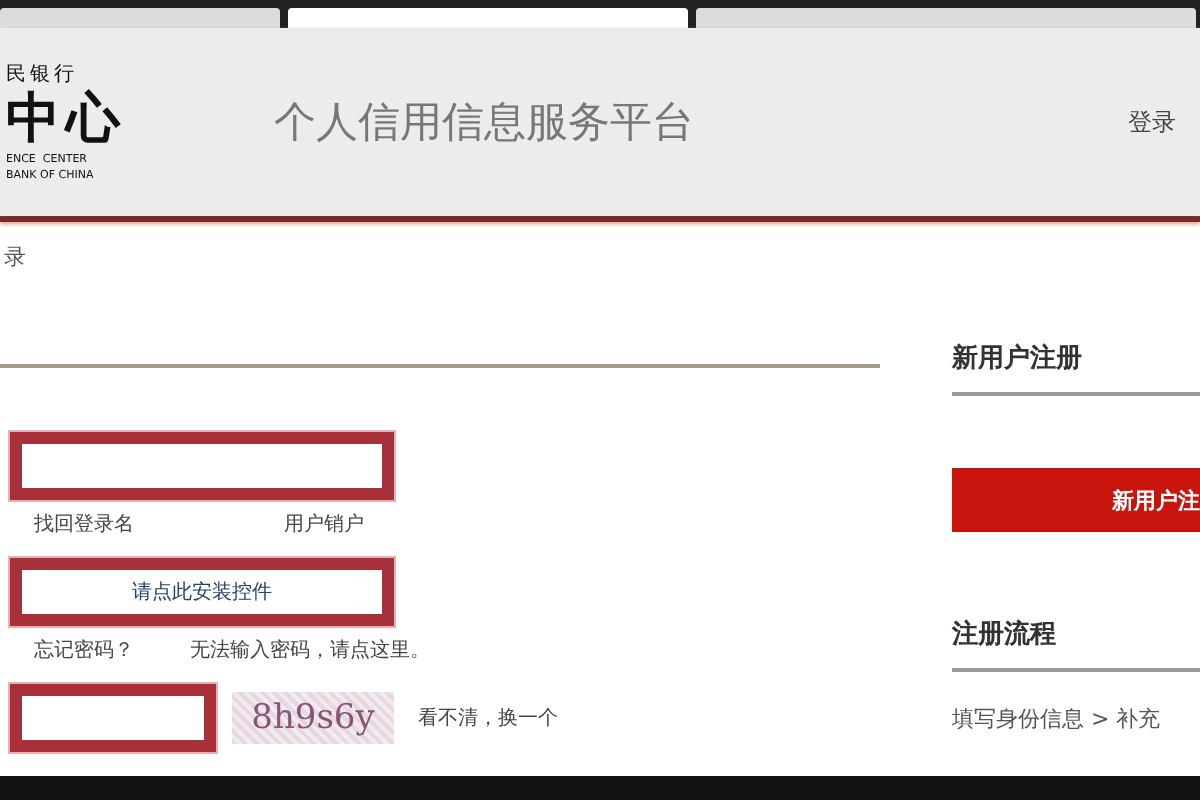 The width and height of the screenshot is (1200, 800). Describe the element at coordinates (1076, 719) in the screenshot. I see `process-steps: 填写身份信息 > 补充` at that location.